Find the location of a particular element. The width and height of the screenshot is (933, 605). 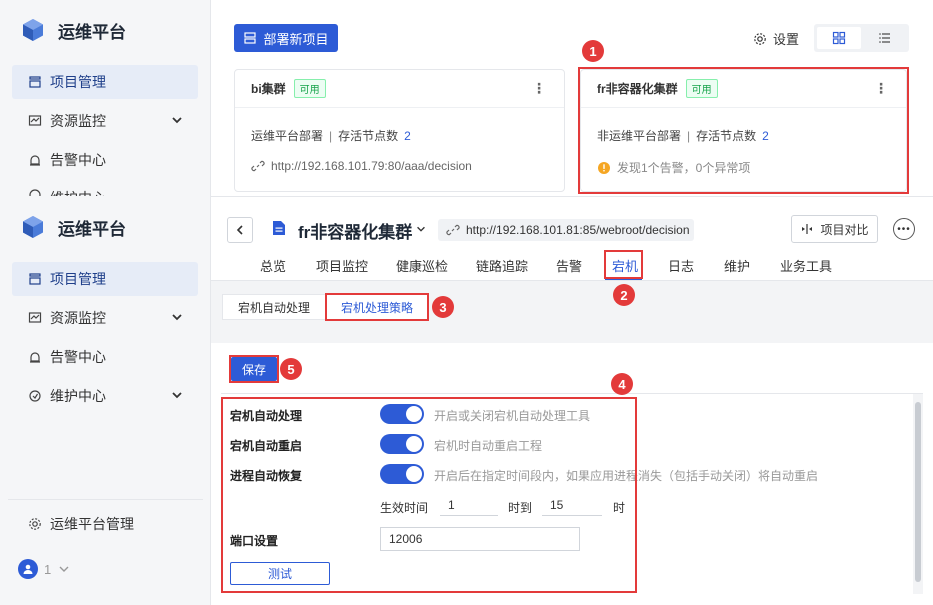

project-title: fr非容器化集群 is located at coordinates (355, 232).